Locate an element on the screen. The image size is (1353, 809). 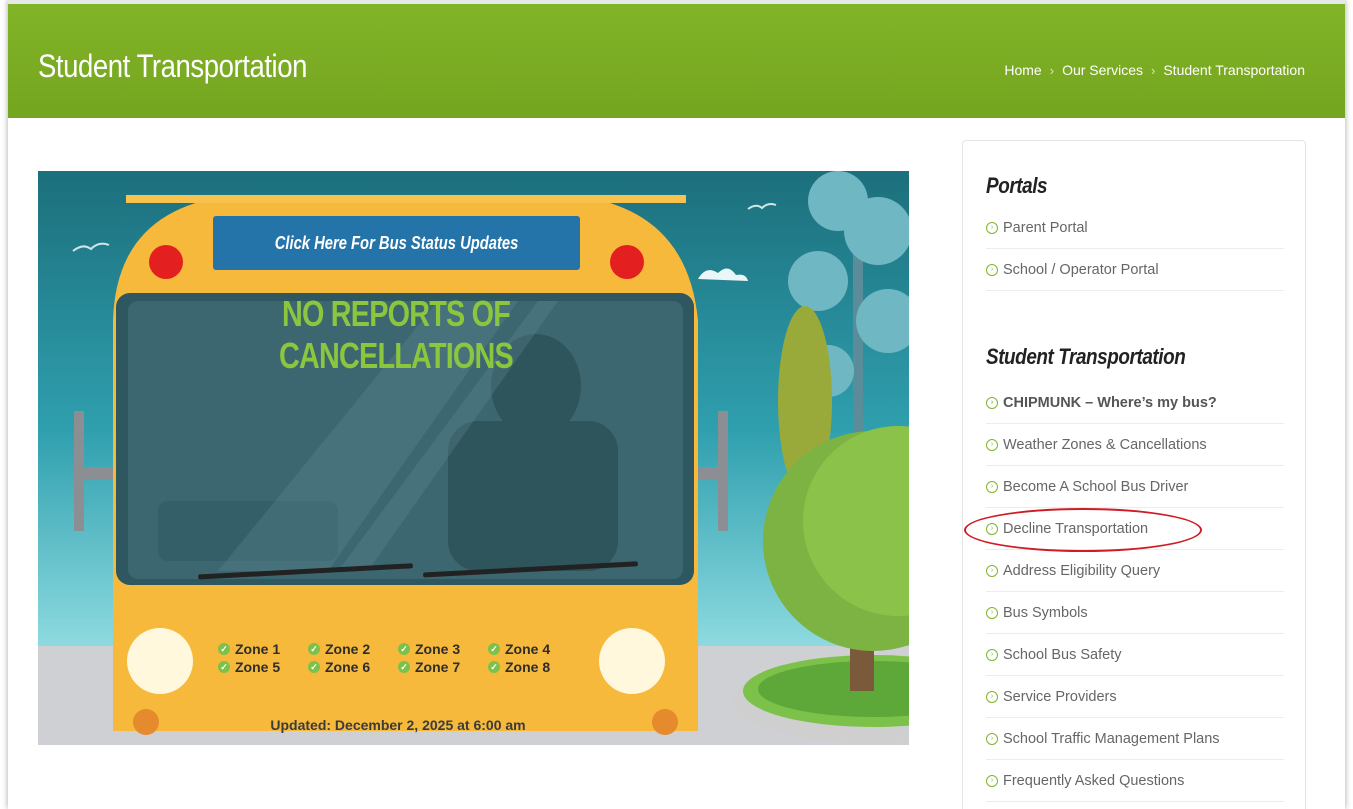
menu-item-label: Weather Zones & Cancellations is located at coordinates (1105, 444).